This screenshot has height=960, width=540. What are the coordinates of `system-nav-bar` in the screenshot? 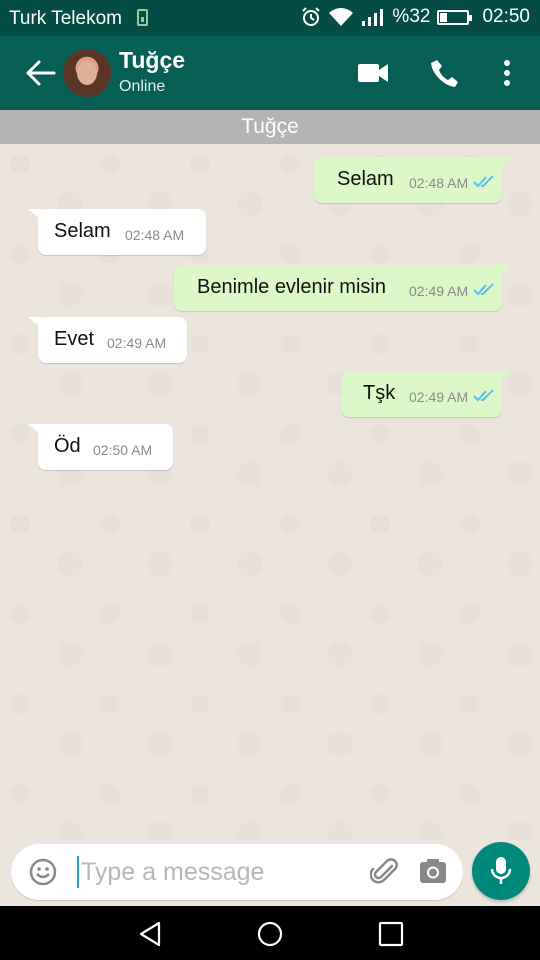 It's located at (270, 933).